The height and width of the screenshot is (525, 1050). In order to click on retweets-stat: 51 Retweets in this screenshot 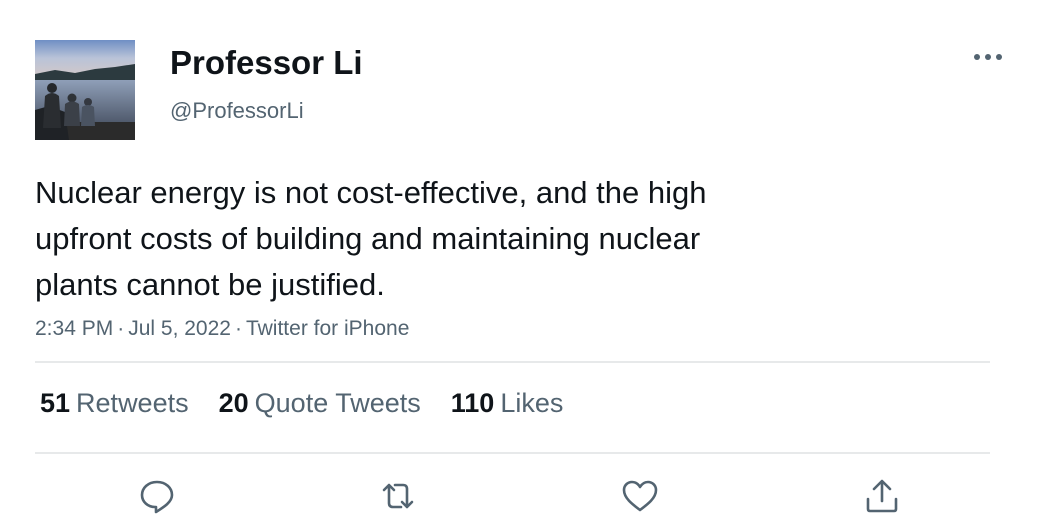, I will do `click(114, 403)`.